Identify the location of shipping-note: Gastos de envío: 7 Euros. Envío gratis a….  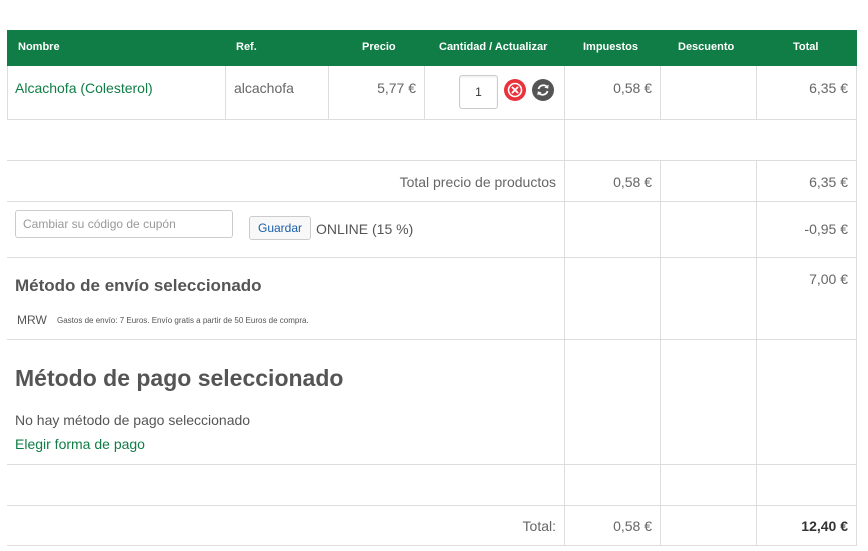
(183, 320).